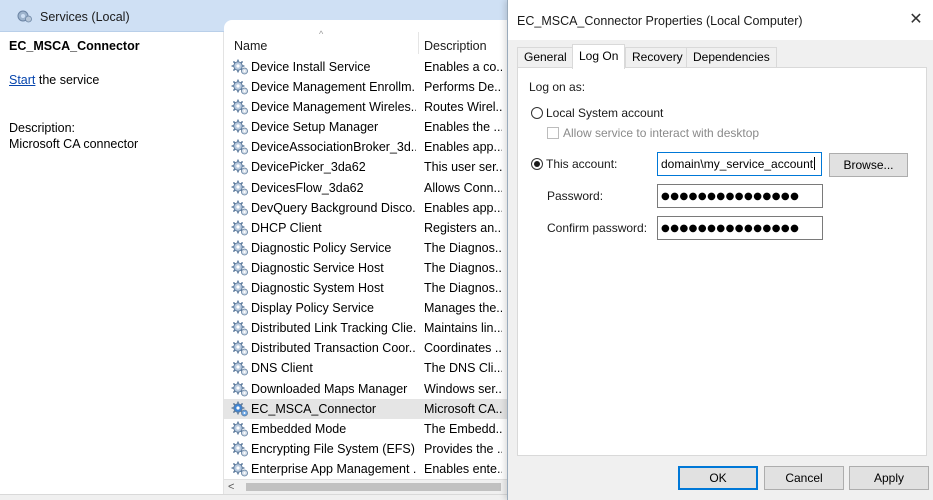  What do you see at coordinates (740, 196) in the screenshot?
I see `password-field: ●●●●●●●●●●●●●●●` at bounding box center [740, 196].